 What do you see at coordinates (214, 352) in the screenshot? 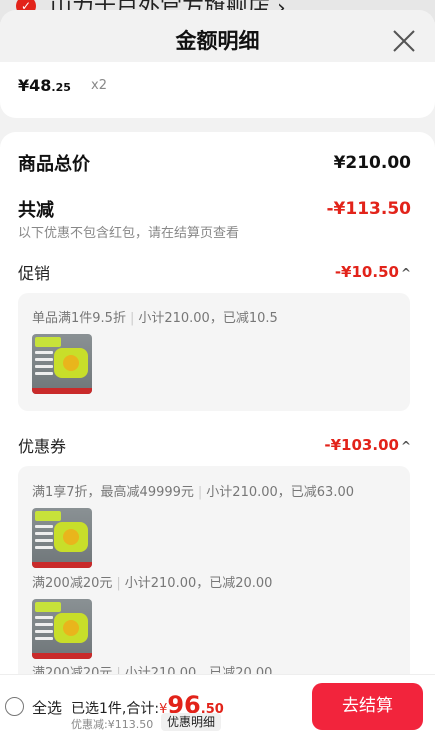
I see `promotion-box: 单品满1件9.5折 | 小计210.00，已减10.5` at bounding box center [214, 352].